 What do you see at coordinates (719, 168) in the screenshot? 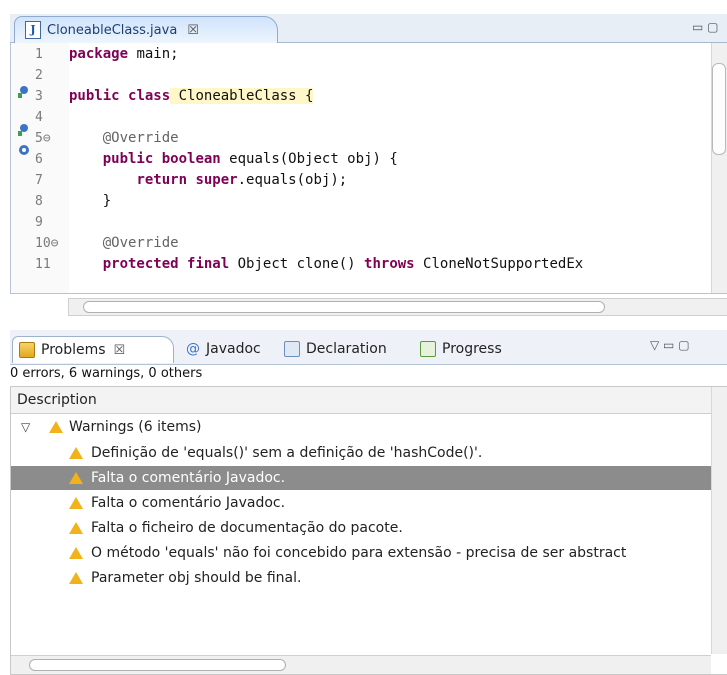
I see `editor-vertical-scrollbar` at bounding box center [719, 168].